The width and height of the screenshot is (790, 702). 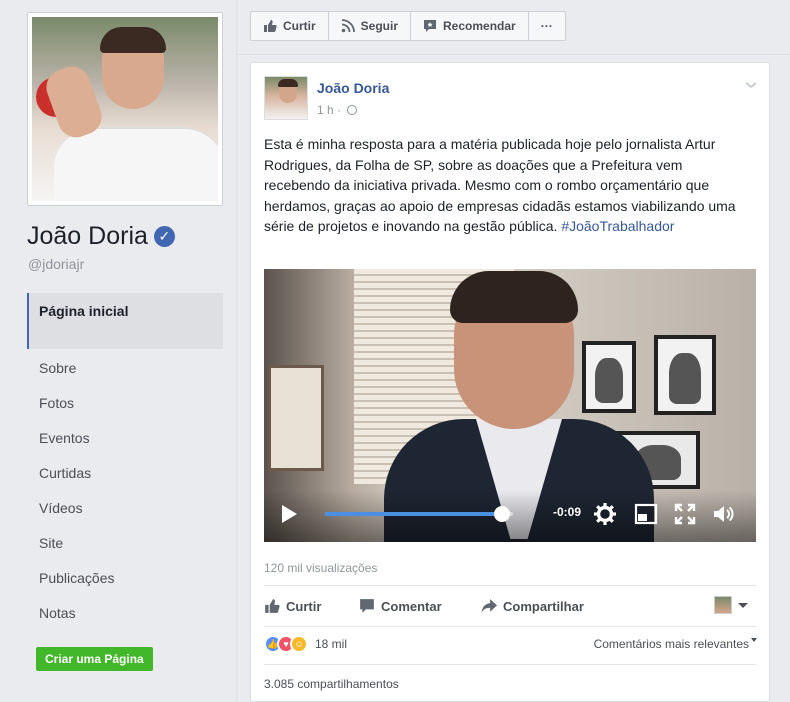 I want to click on fullscreen-icon, so click(x=685, y=514).